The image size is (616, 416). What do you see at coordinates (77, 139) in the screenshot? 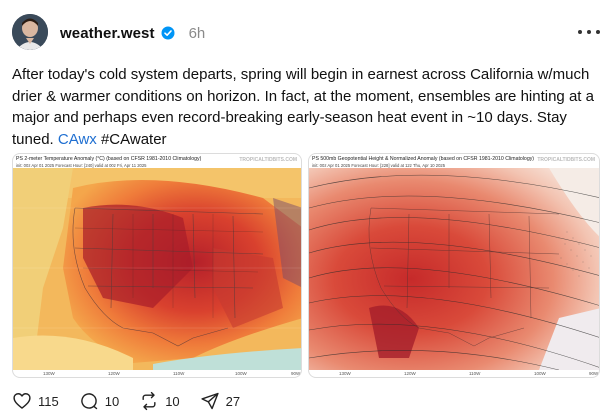
I see `hashtag-link-cawx: CAwx` at bounding box center [77, 139].